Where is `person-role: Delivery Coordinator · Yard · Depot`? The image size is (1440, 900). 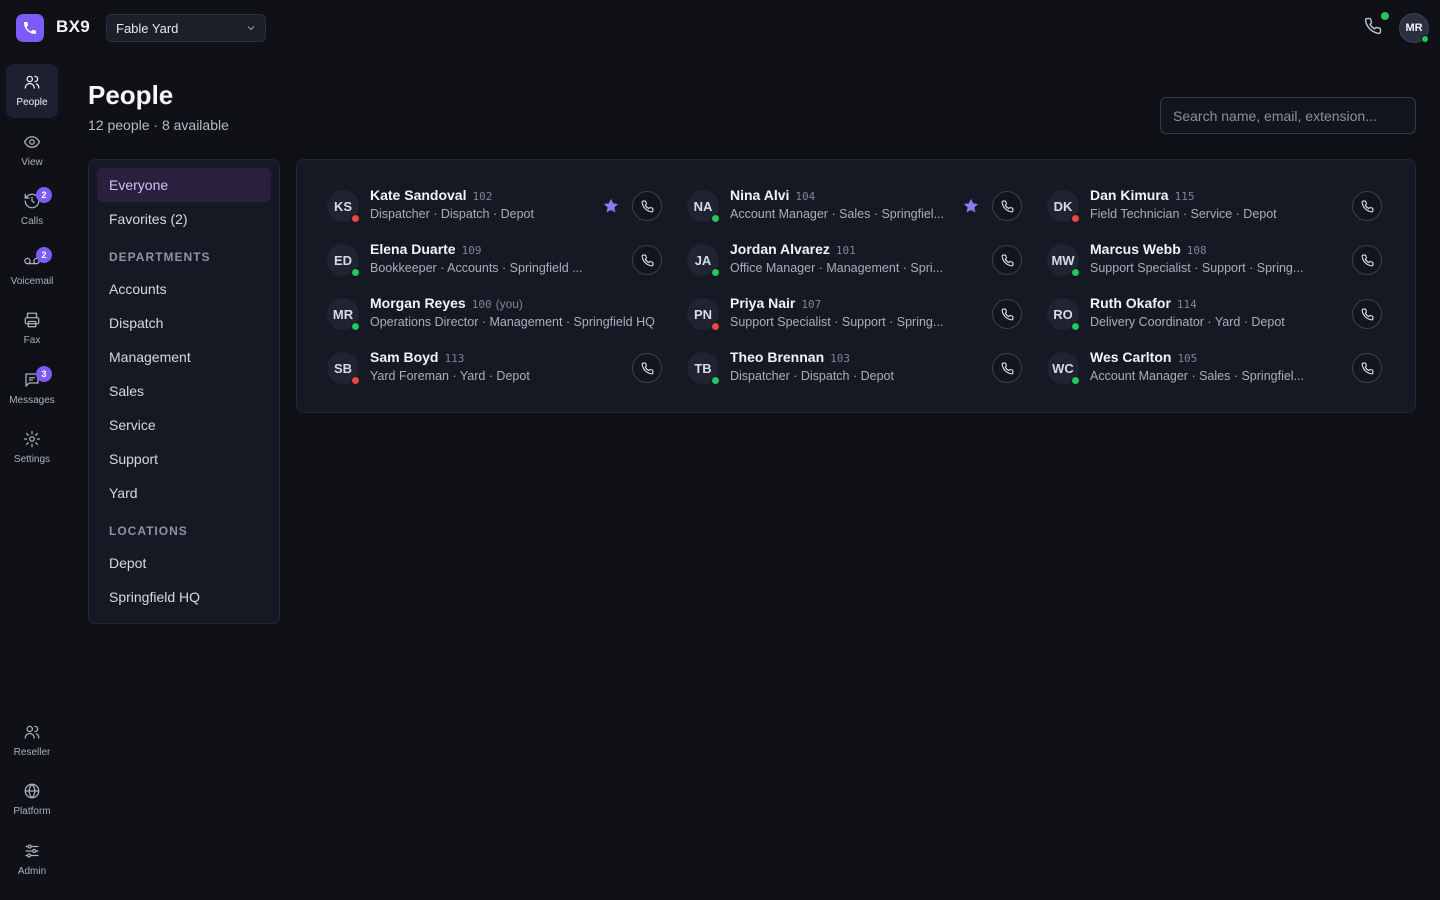 person-role: Delivery Coordinator · Yard · Depot is located at coordinates (1187, 322).